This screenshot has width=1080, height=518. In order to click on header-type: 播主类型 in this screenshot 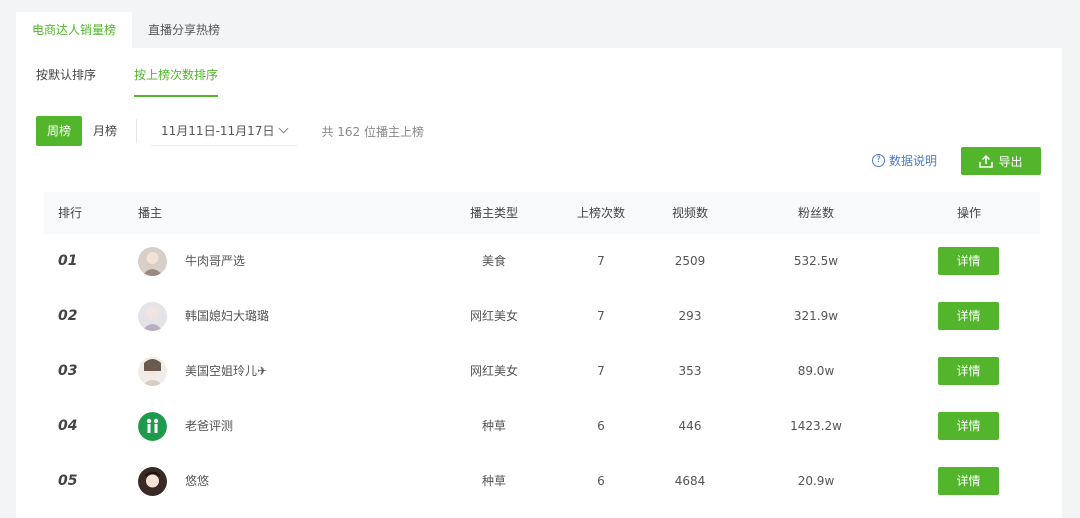, I will do `click(494, 213)`.